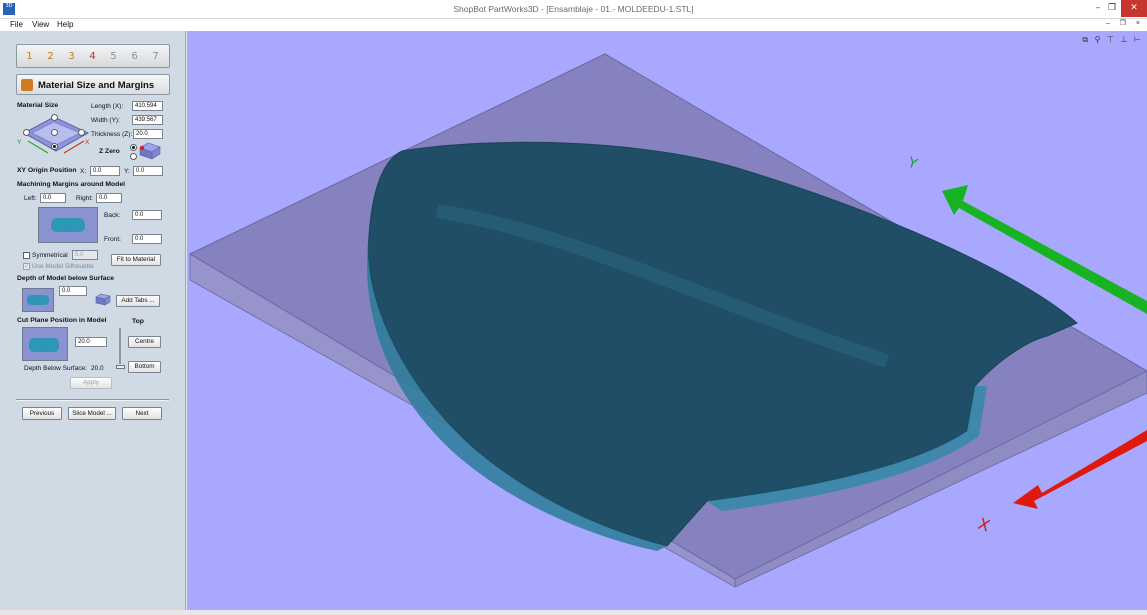  Describe the element at coordinates (27, 85) in the screenshot. I see `material-size-icon` at that location.